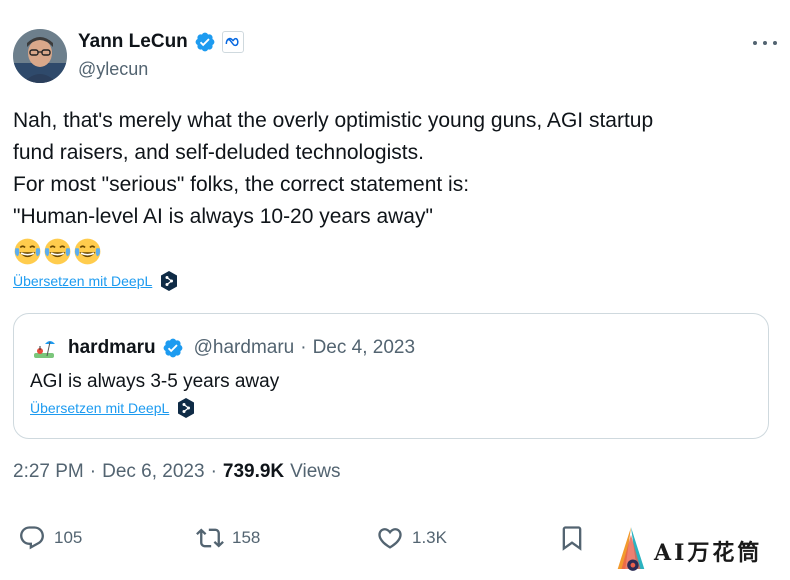  I want to click on tweet-meta: 2:27 PM · Dec 6, 2023 · 739.9K Views, so click(177, 472).